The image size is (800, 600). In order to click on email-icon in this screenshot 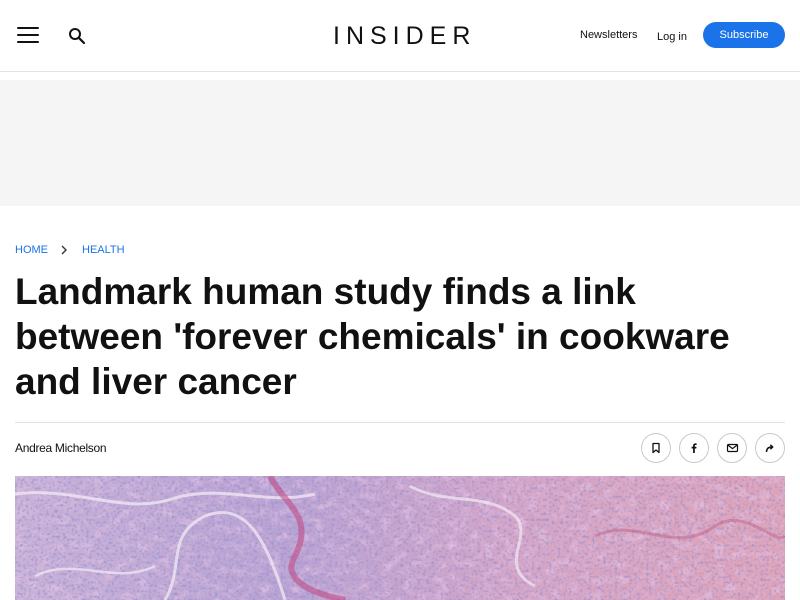, I will do `click(732, 448)`.